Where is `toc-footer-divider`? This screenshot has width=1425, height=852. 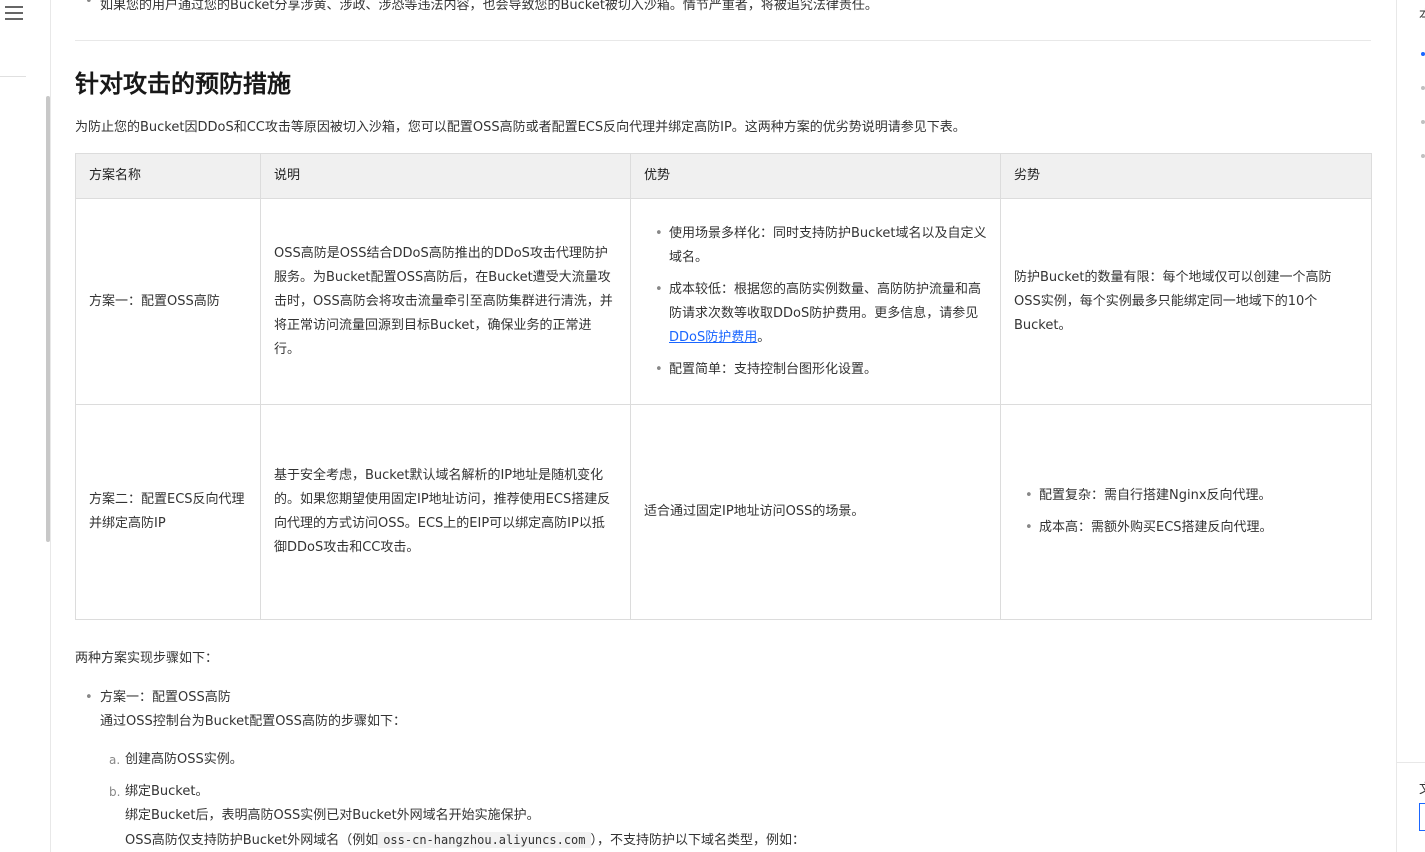 toc-footer-divider is located at coordinates (1411, 762).